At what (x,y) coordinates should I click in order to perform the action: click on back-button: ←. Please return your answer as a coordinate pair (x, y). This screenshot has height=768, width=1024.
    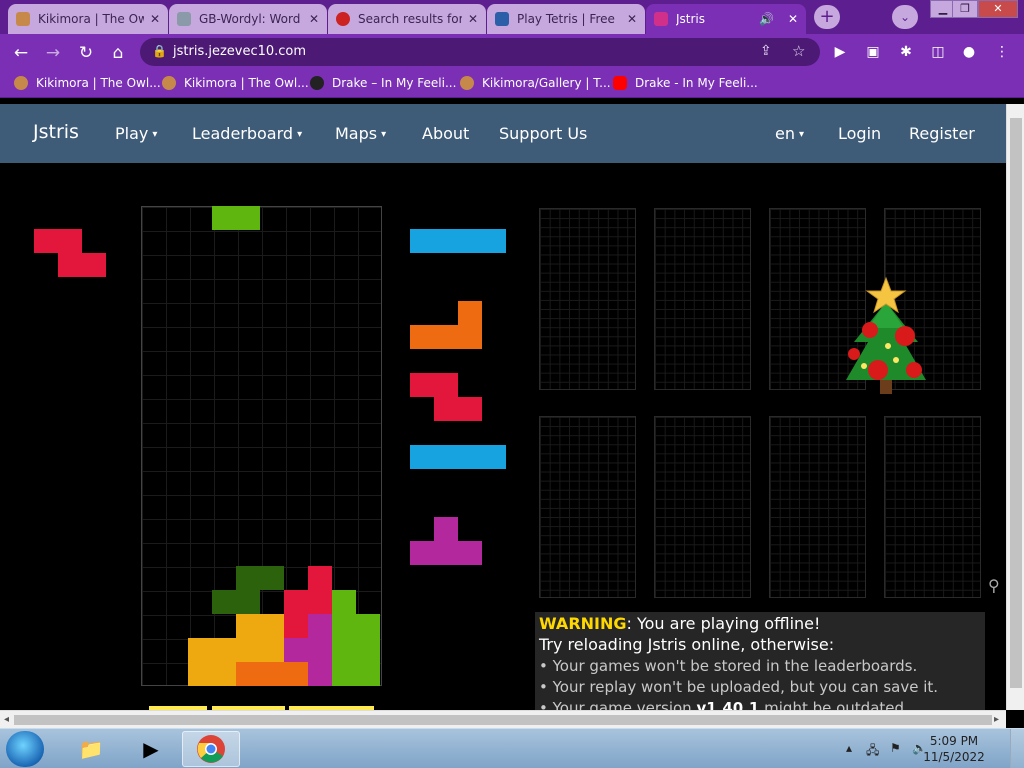
    Looking at the image, I should click on (21, 53).